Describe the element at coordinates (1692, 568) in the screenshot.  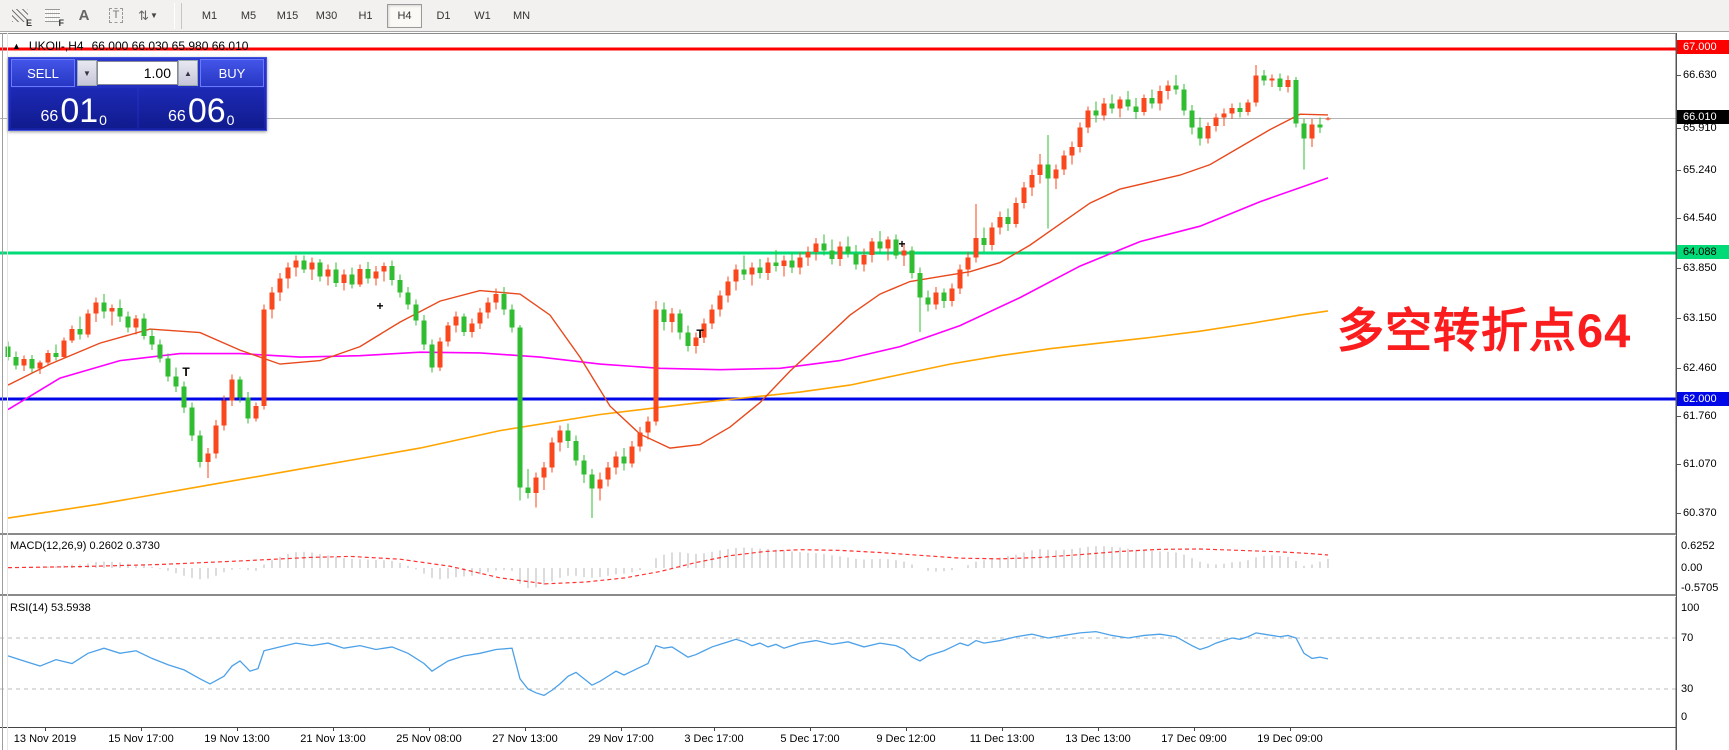
I see `macd-scale-label: 0.00` at that location.